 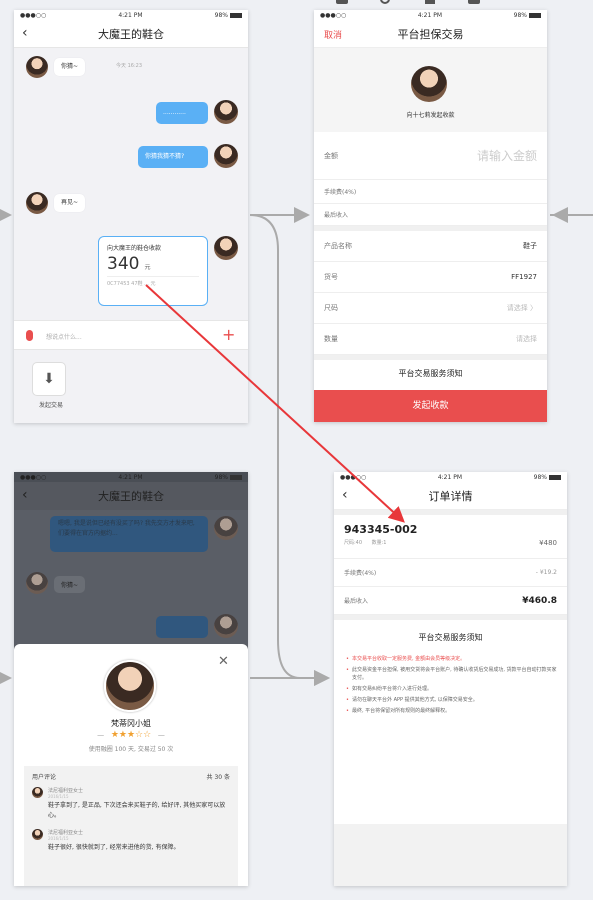 I want to click on highlight-arrow, so click(x=275, y=403).